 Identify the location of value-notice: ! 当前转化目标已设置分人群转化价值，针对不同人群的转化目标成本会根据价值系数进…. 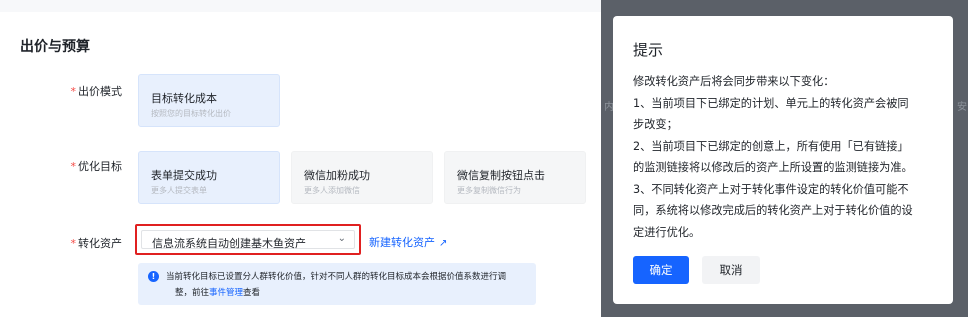
(337, 284).